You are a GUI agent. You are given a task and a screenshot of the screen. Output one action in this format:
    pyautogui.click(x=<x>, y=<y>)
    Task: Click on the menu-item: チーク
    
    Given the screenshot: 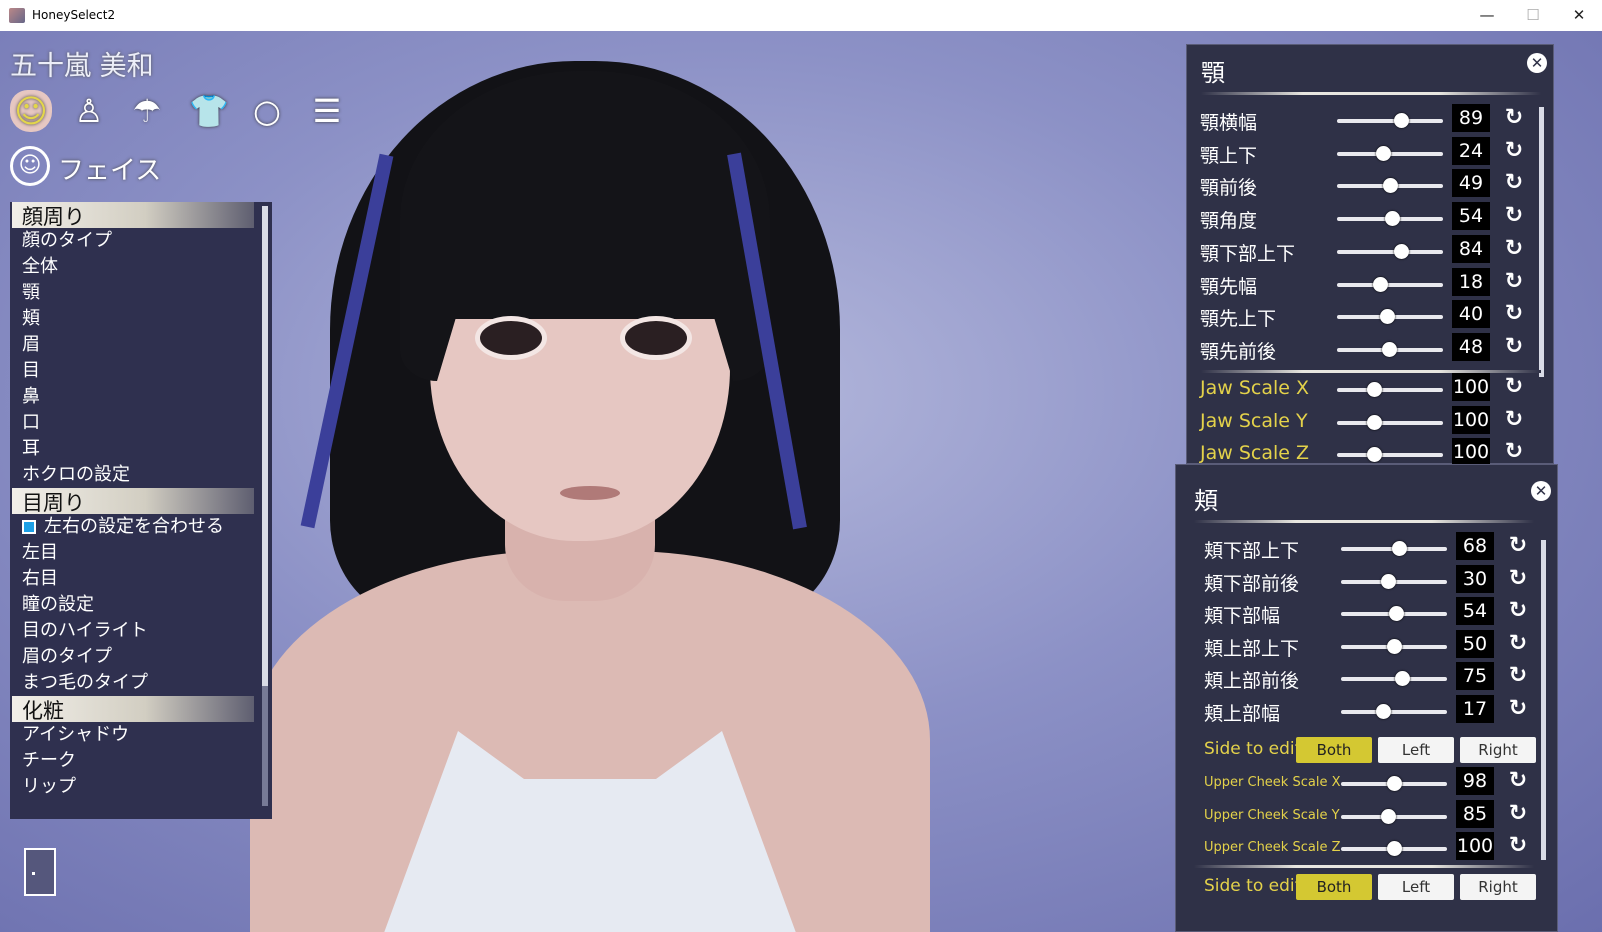 What is the action you would take?
    pyautogui.click(x=141, y=761)
    